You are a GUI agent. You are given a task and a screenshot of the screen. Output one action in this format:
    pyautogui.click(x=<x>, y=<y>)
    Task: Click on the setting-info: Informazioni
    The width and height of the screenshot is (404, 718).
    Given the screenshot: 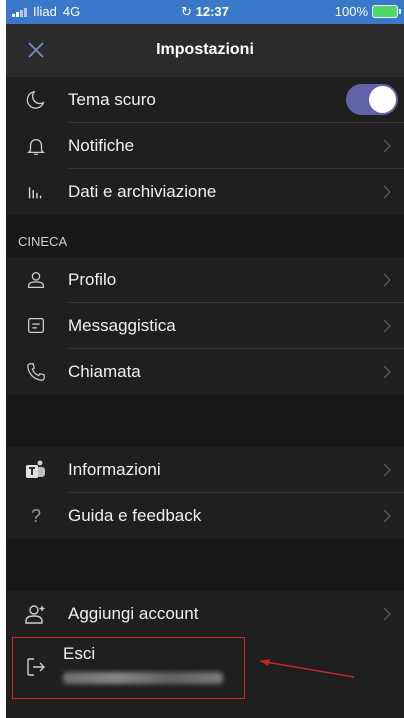 What is the action you would take?
    pyautogui.click(x=205, y=470)
    